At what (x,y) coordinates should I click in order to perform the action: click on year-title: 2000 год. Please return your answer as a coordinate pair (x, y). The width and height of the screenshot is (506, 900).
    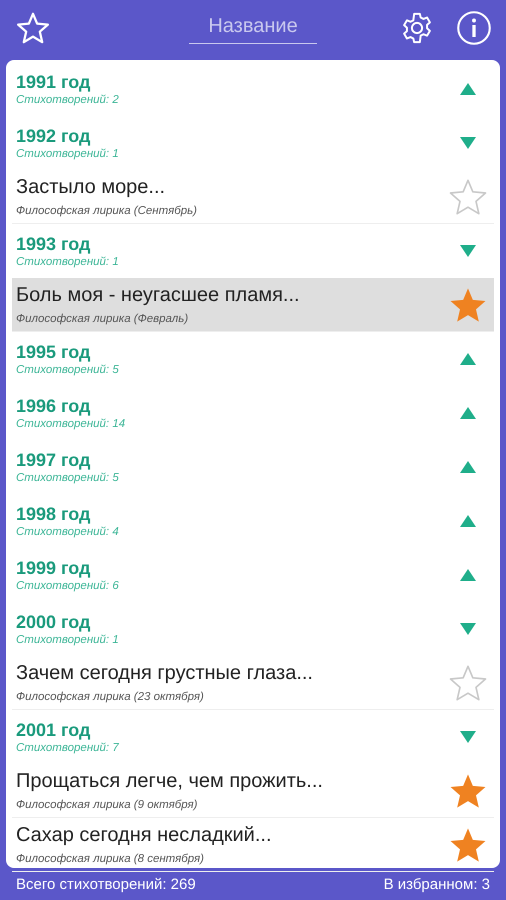
    Looking at the image, I should click on (54, 622).